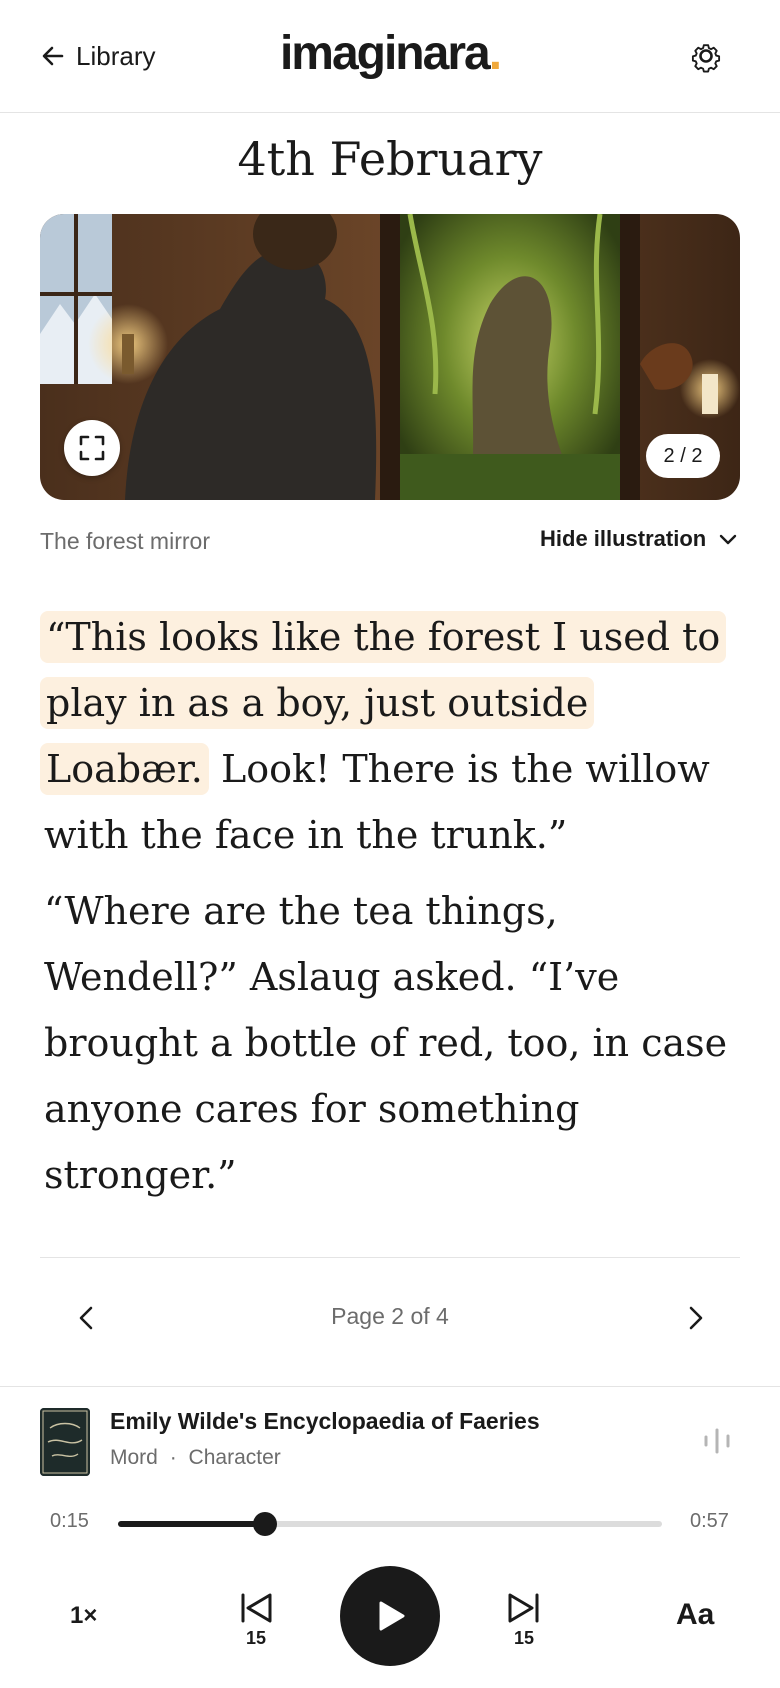 Image resolution: width=780 pixels, height=1688 pixels. I want to click on chapter-title: 4th February, so click(390, 159).